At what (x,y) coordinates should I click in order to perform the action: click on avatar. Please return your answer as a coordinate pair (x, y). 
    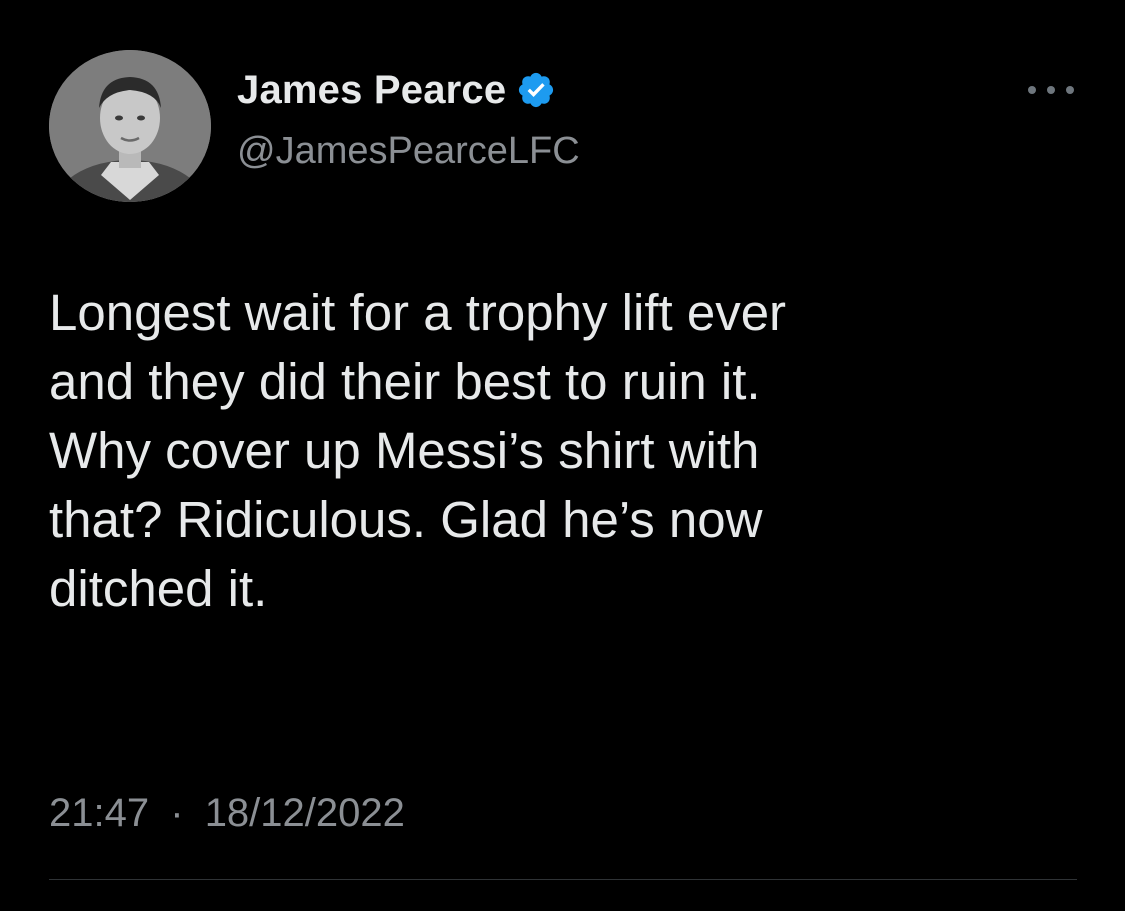
    Looking at the image, I should click on (130, 126).